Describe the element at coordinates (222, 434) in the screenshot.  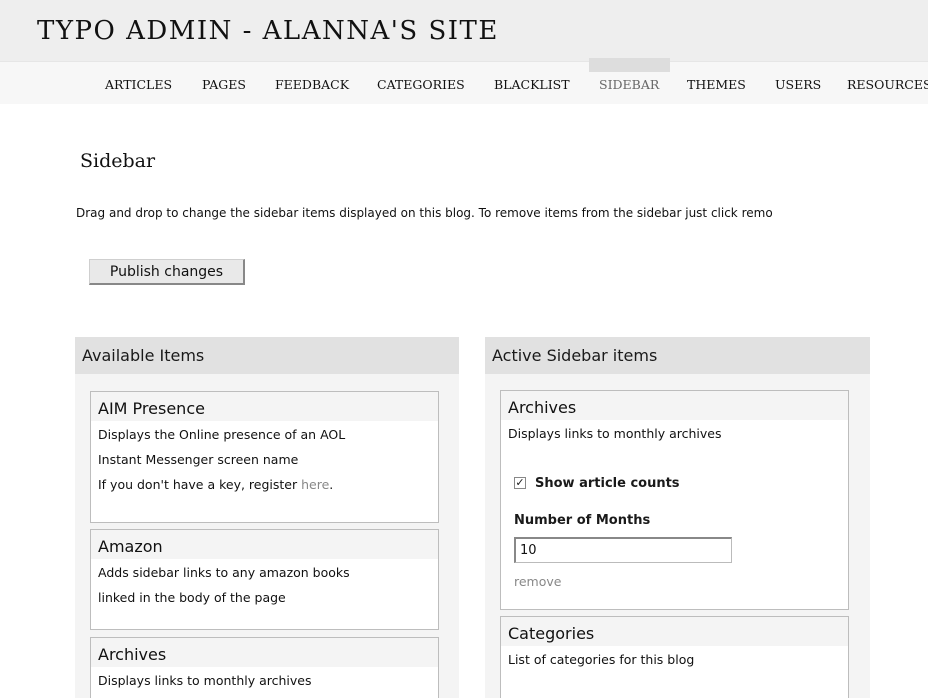
I see `widget-description: Displays the Online presence of an AOL` at that location.